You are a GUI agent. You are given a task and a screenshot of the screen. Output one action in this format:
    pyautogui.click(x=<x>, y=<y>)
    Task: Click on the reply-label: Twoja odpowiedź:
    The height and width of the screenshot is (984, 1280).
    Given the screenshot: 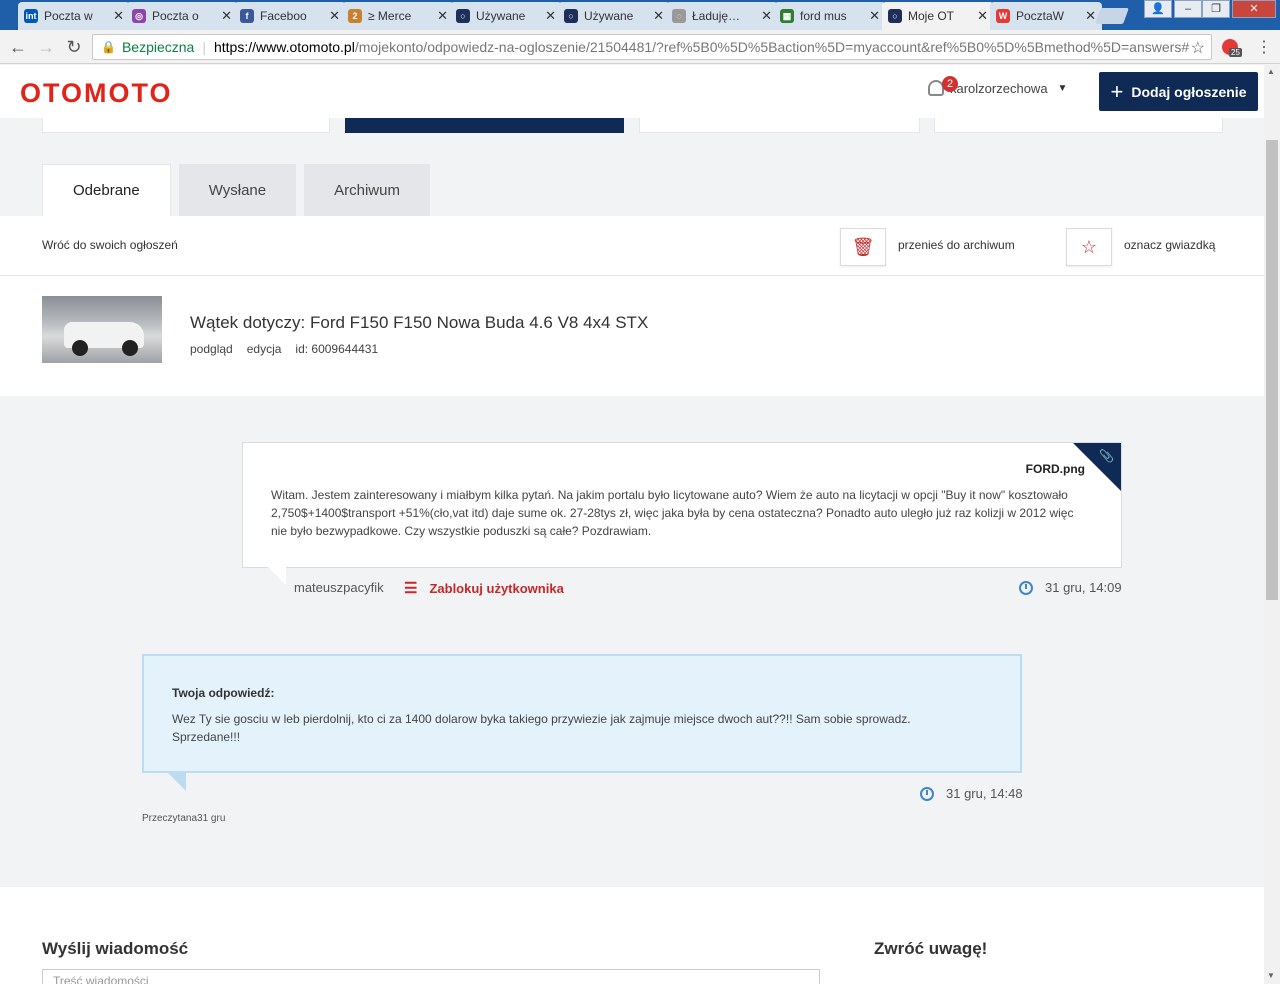 What is the action you would take?
    pyautogui.click(x=223, y=693)
    